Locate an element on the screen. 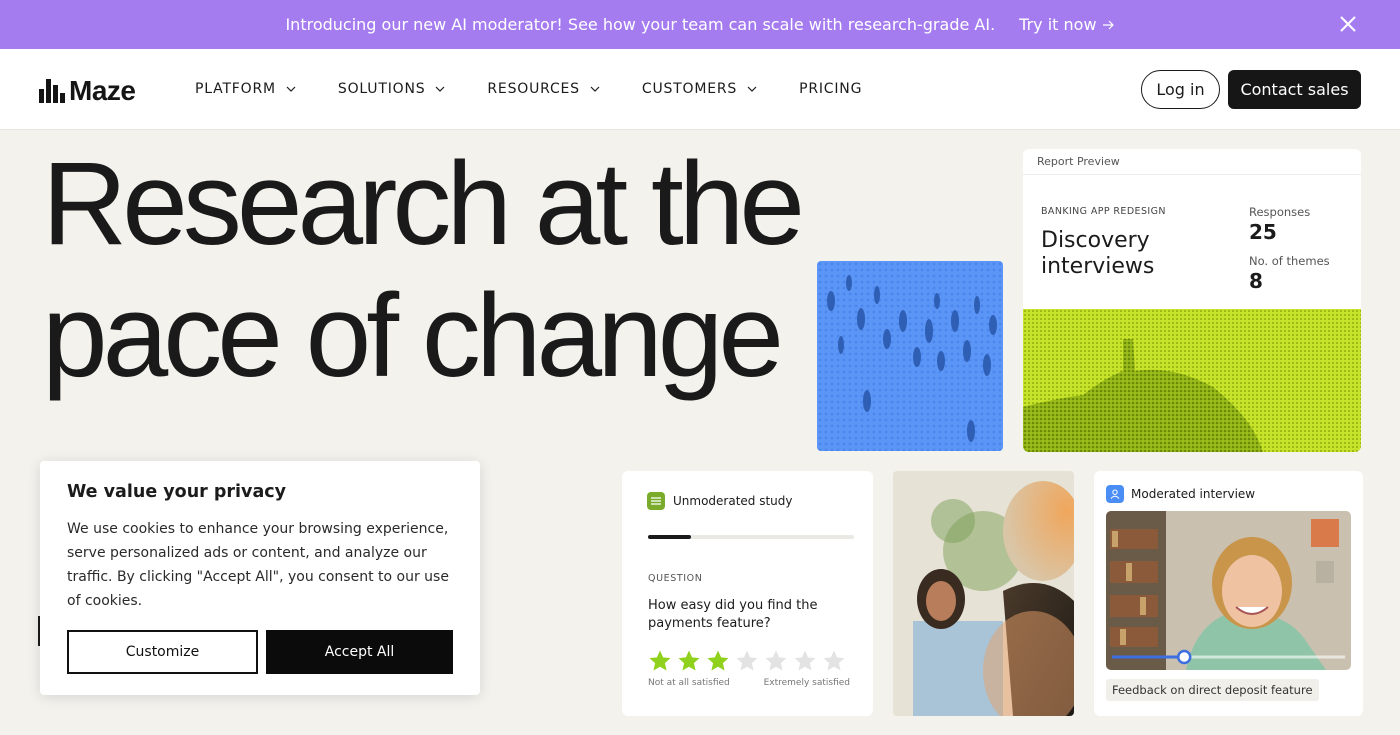 This screenshot has height=735, width=1400. nav-item-pricing: PRICING is located at coordinates (830, 89).